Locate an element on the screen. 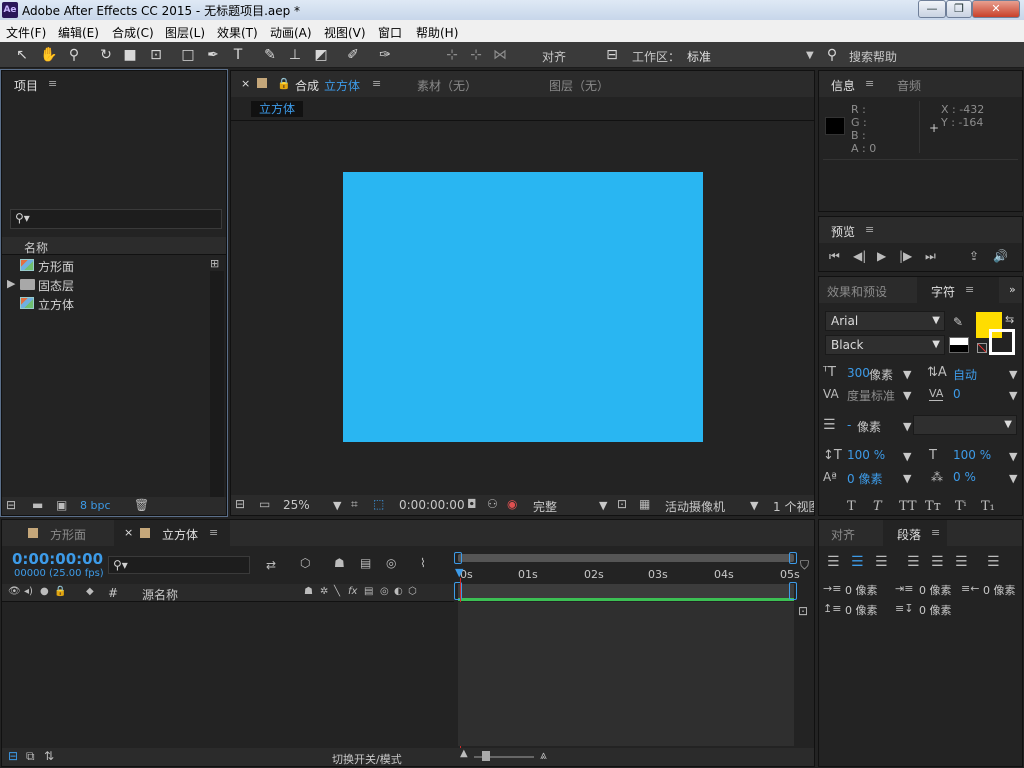  zoom-dropdown-icon: ▼ is located at coordinates (337, 505).